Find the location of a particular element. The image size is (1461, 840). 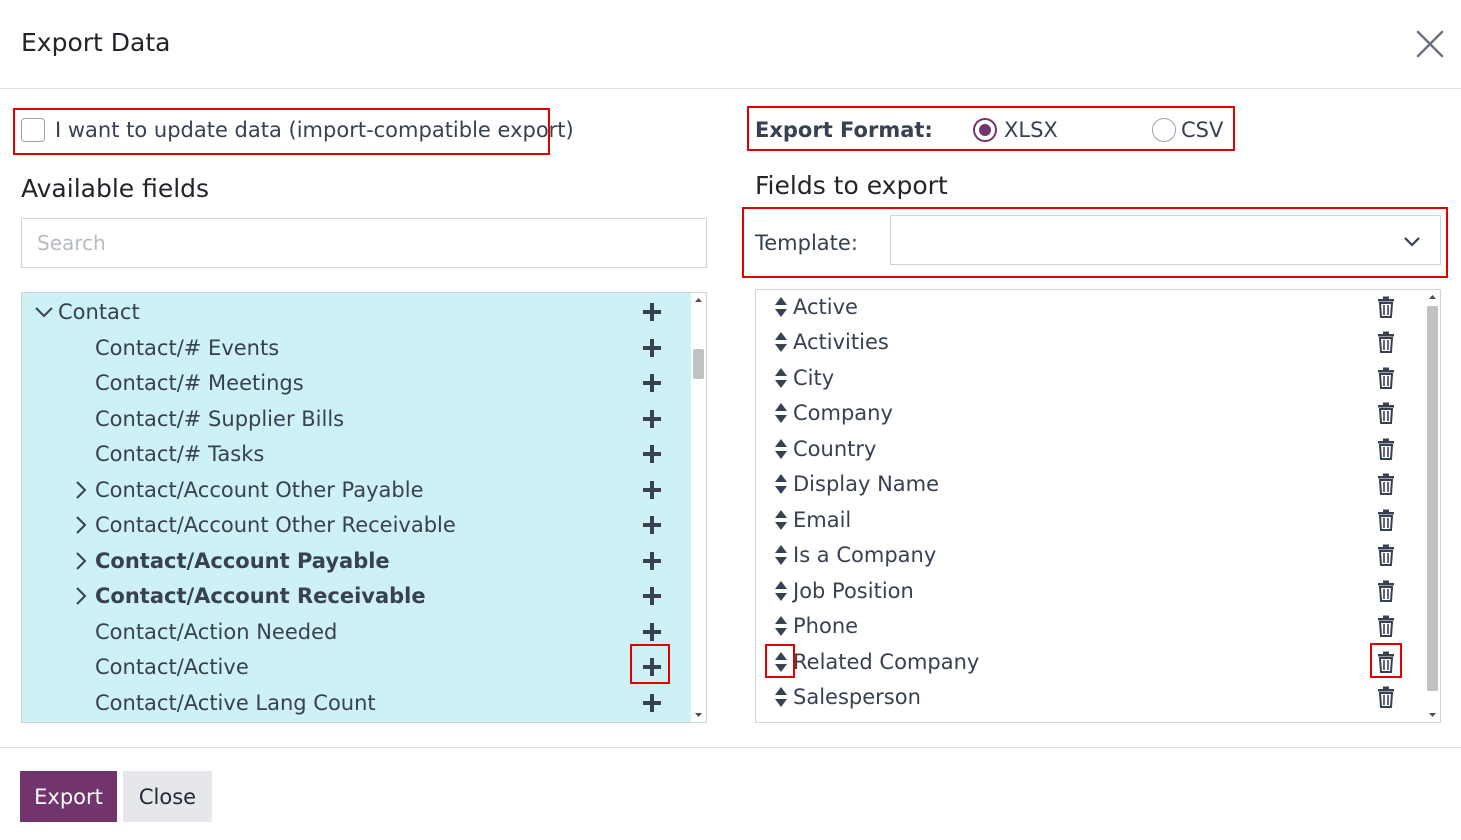

export-field-row: City is located at coordinates (1091, 378).